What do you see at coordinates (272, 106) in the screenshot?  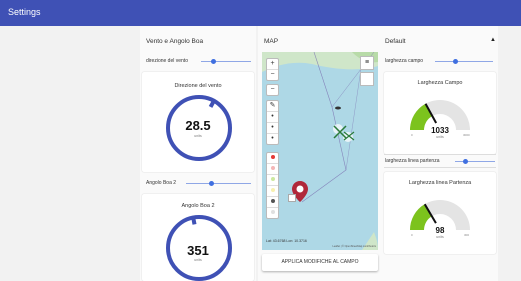 I see `draw-line-icon: ✎` at bounding box center [272, 106].